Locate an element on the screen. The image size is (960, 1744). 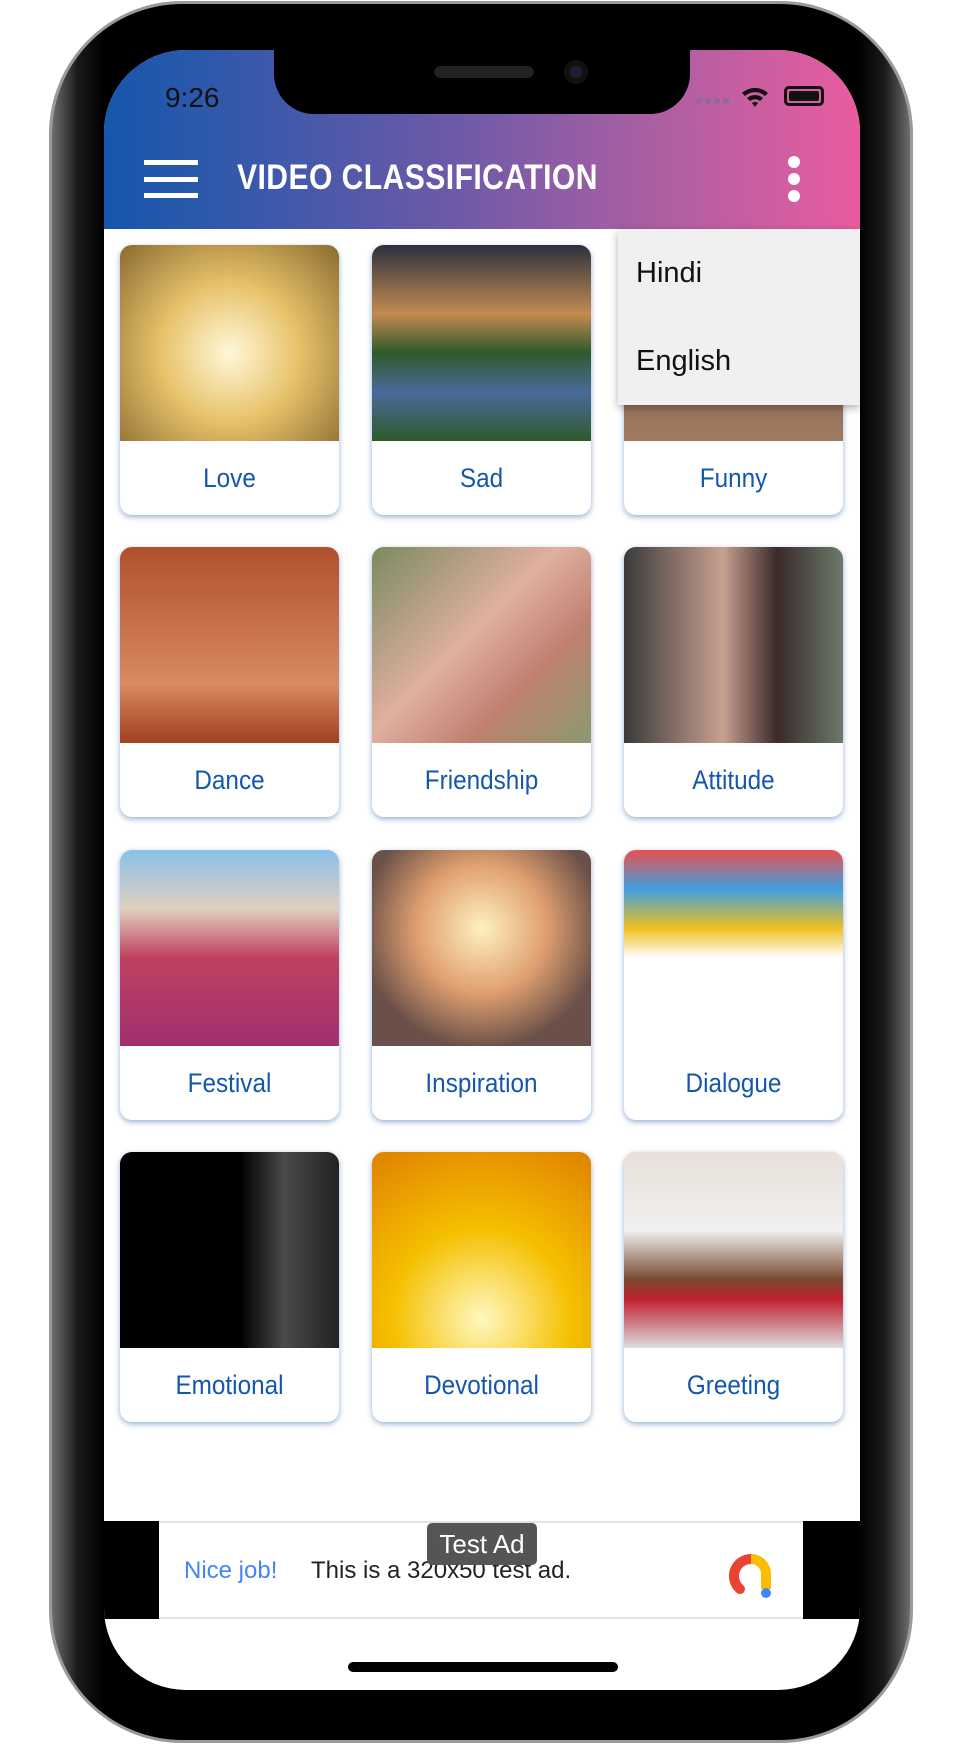
category-card-festival: Festival is located at coordinates (229, 985).